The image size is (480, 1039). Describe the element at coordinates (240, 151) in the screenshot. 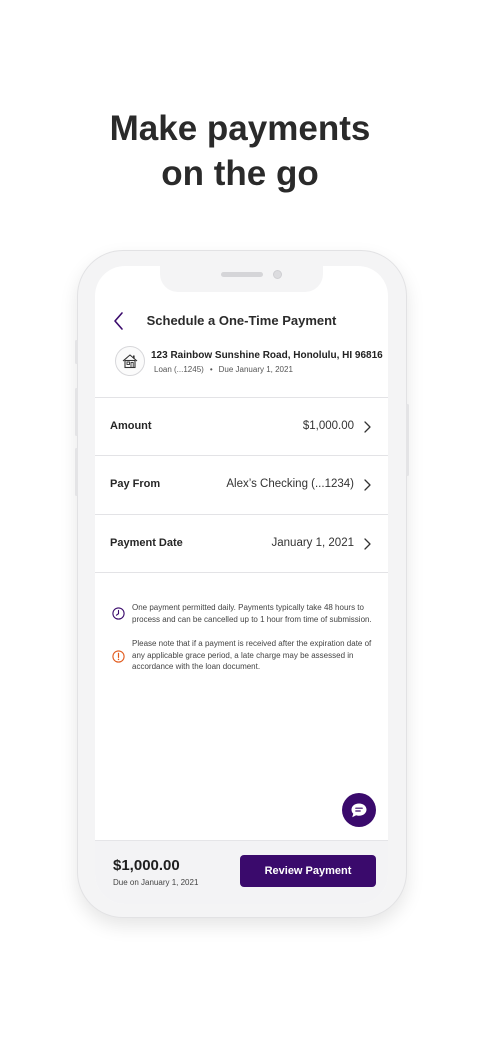

I see `marketing-headline: Make payments on the go` at that location.